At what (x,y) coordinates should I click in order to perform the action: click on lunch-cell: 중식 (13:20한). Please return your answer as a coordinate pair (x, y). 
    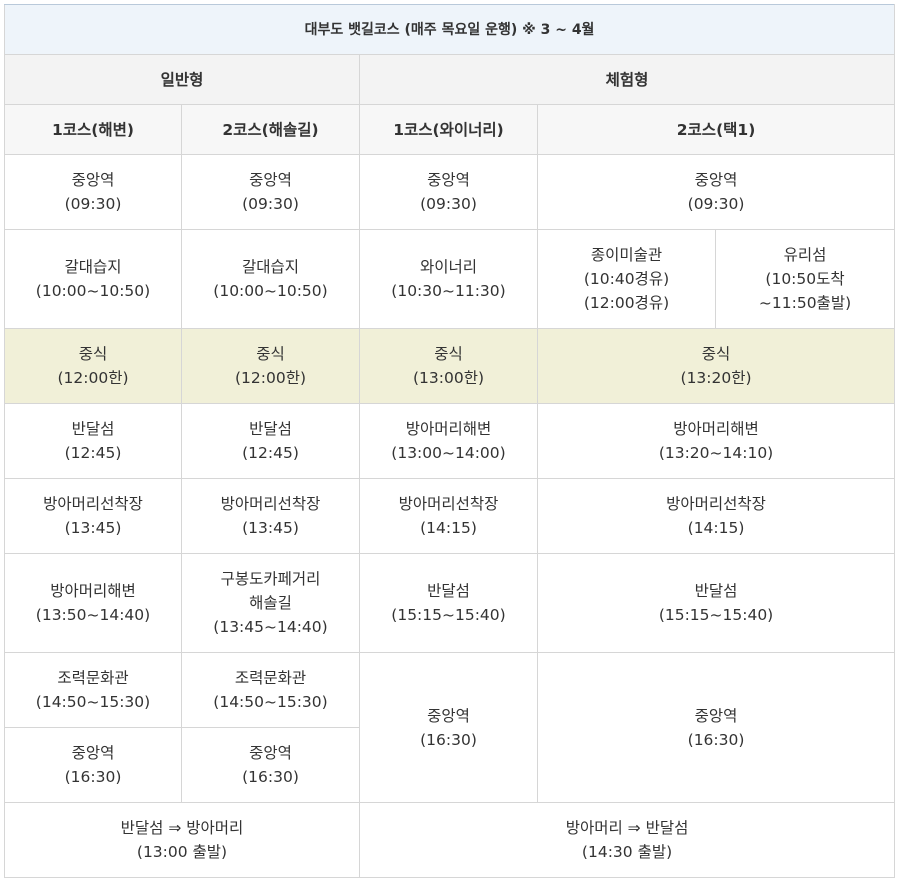
    Looking at the image, I should click on (716, 366).